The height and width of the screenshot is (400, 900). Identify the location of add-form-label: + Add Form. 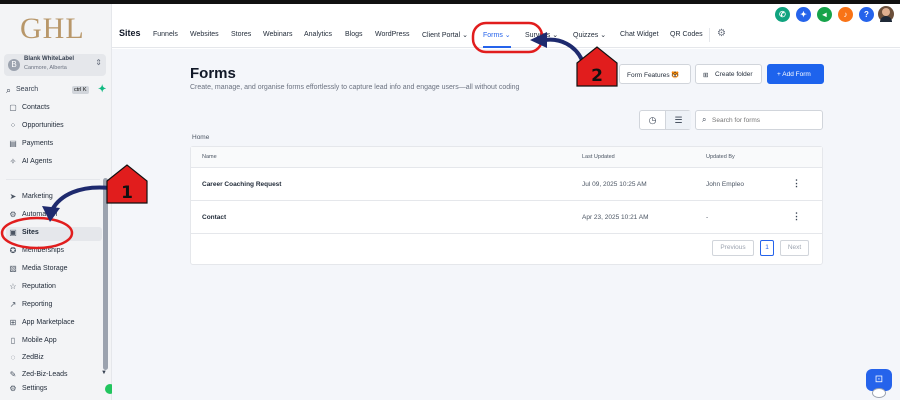
(794, 74).